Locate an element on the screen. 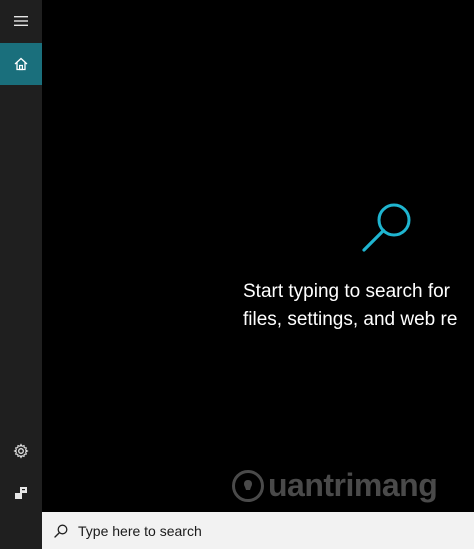 This screenshot has width=474, height=549. feedback-button is located at coordinates (21, 493).